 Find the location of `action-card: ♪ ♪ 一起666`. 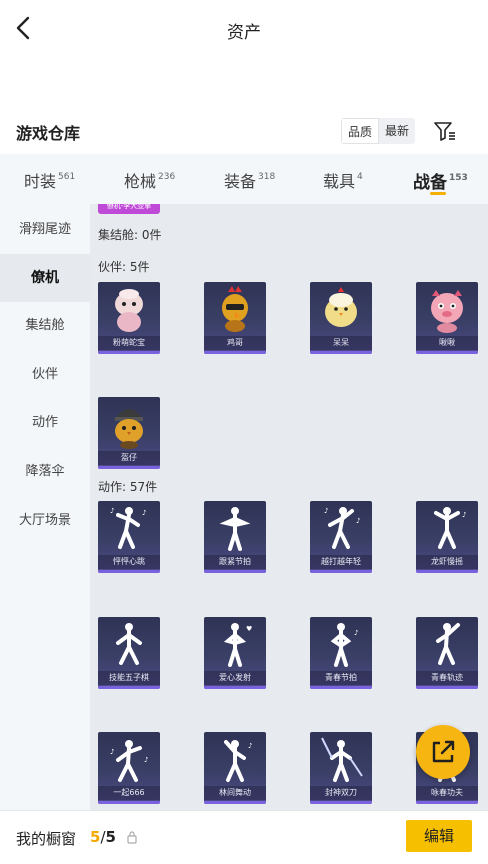

action-card: ♪ ♪ 一起666 is located at coordinates (129, 768).